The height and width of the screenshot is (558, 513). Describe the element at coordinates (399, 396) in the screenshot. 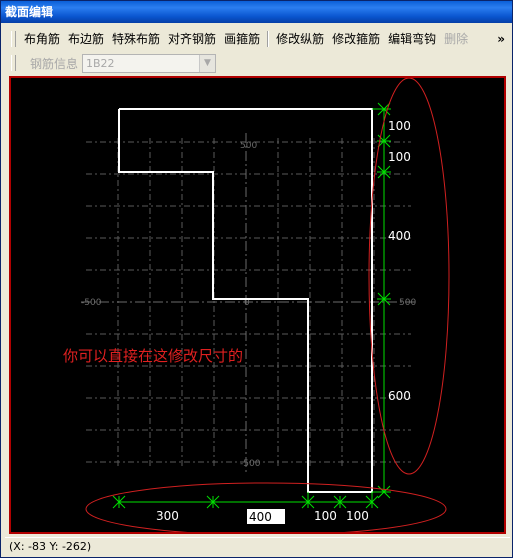

I see `right-dim-4: 600` at that location.